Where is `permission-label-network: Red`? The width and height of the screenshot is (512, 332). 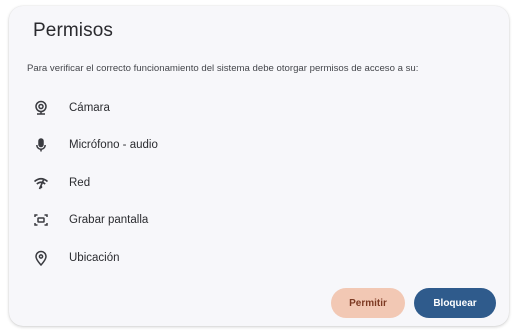 permission-label-network: Red is located at coordinates (80, 182).